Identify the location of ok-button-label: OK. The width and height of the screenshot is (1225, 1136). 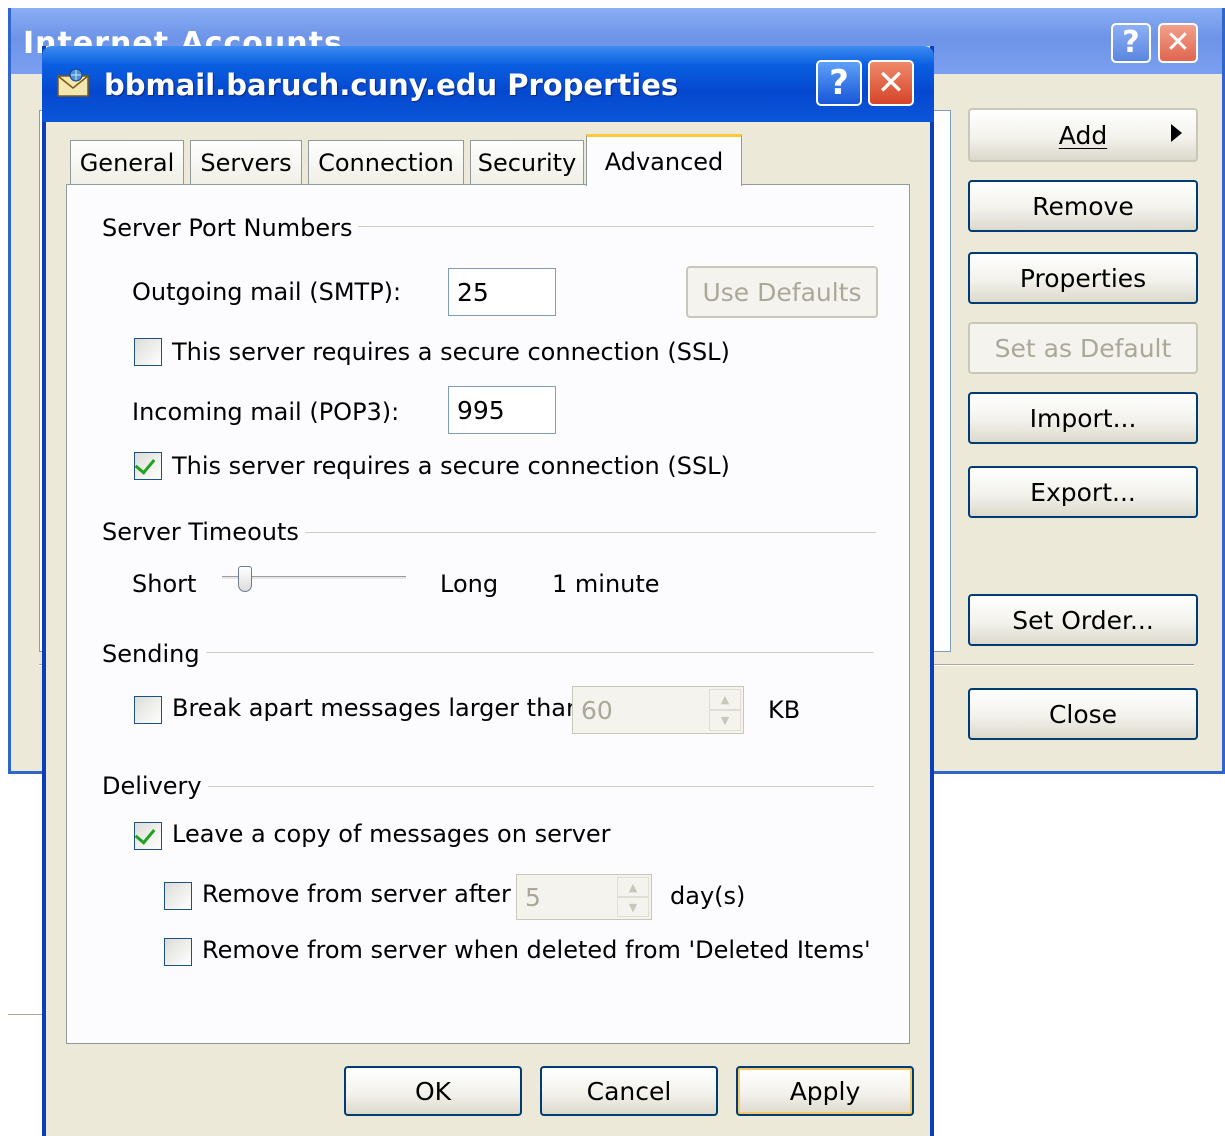
(433, 1091).